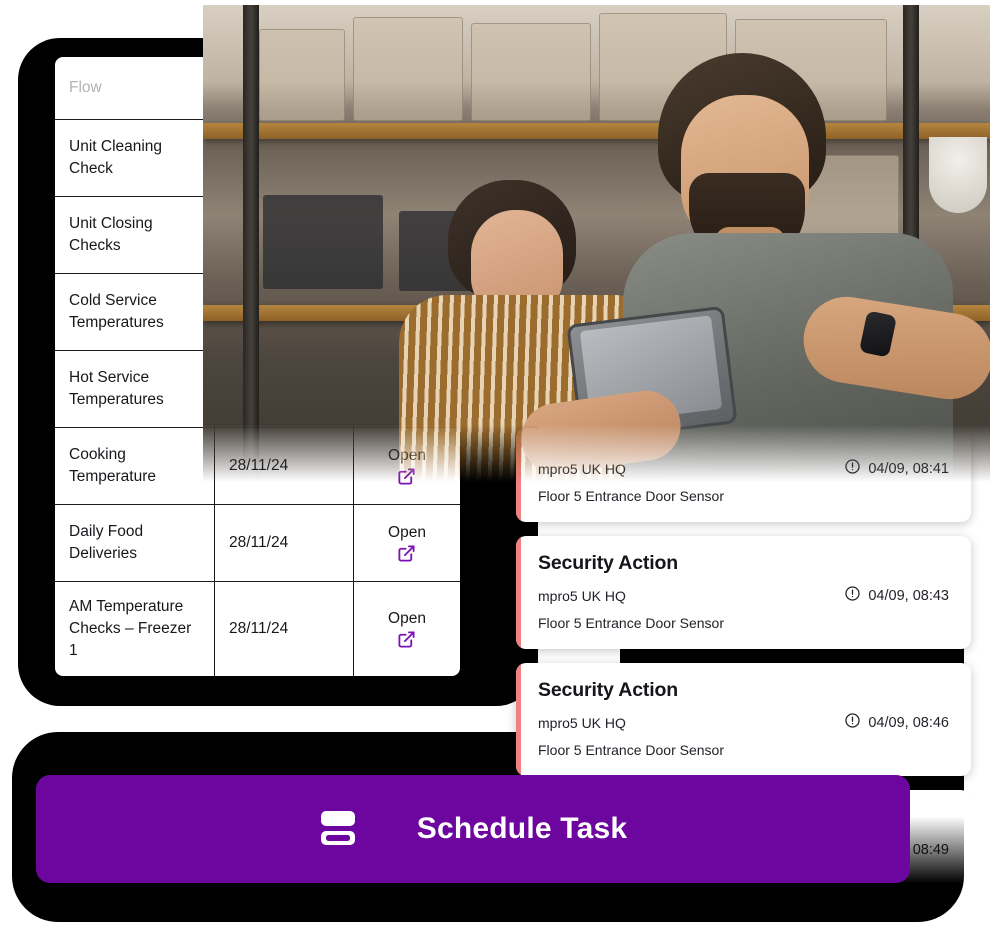 This screenshot has width=1000, height=930. What do you see at coordinates (930, 849) in the screenshot?
I see `alert-time-label: 08:49` at bounding box center [930, 849].